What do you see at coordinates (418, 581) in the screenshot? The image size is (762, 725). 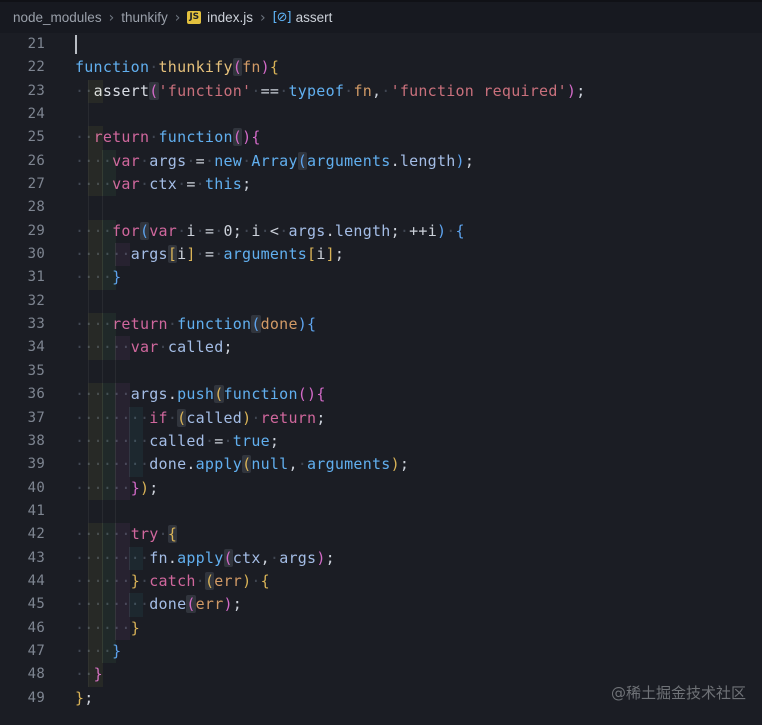 I see `code-line-content: ······}·catch·(err)·{` at bounding box center [418, 581].